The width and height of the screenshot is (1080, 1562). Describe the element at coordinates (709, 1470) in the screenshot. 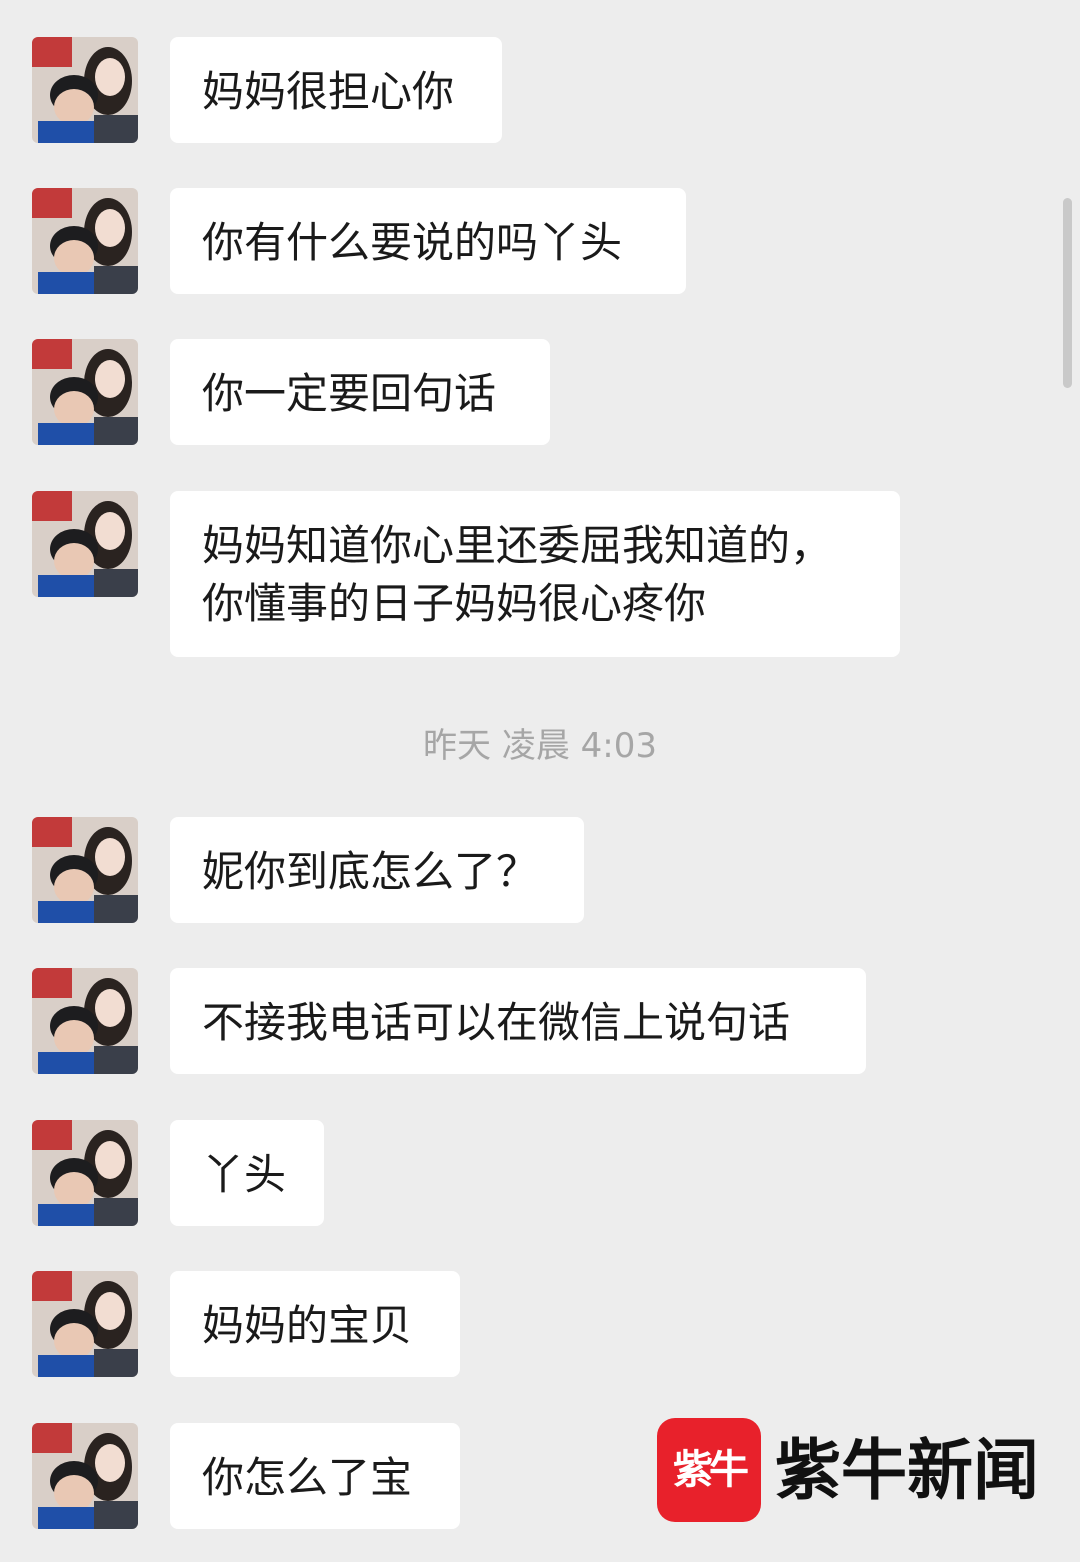

I see `watermark-logo: 紫牛` at that location.